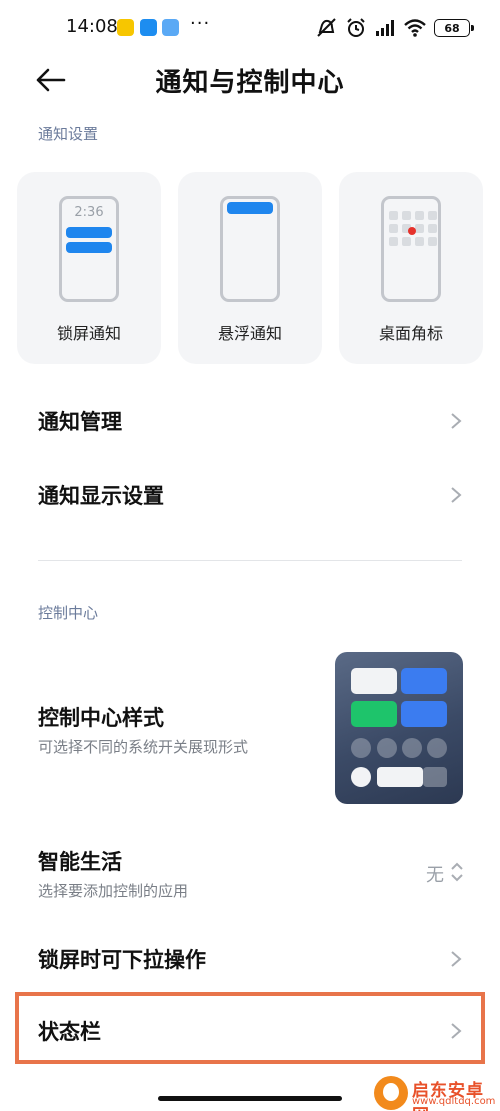  I want to click on row-title: 通知管理, so click(80, 422).